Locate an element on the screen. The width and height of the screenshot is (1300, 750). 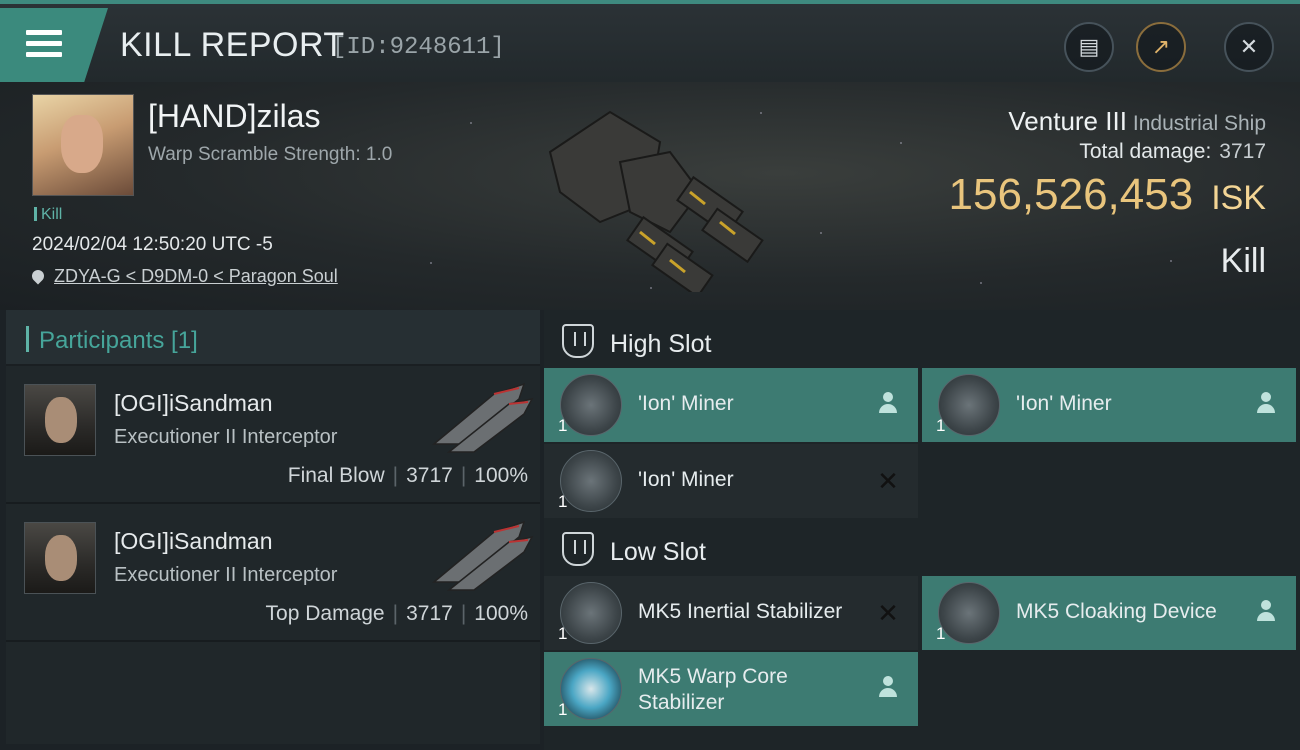
share-button: ↗ is located at coordinates (1161, 47).